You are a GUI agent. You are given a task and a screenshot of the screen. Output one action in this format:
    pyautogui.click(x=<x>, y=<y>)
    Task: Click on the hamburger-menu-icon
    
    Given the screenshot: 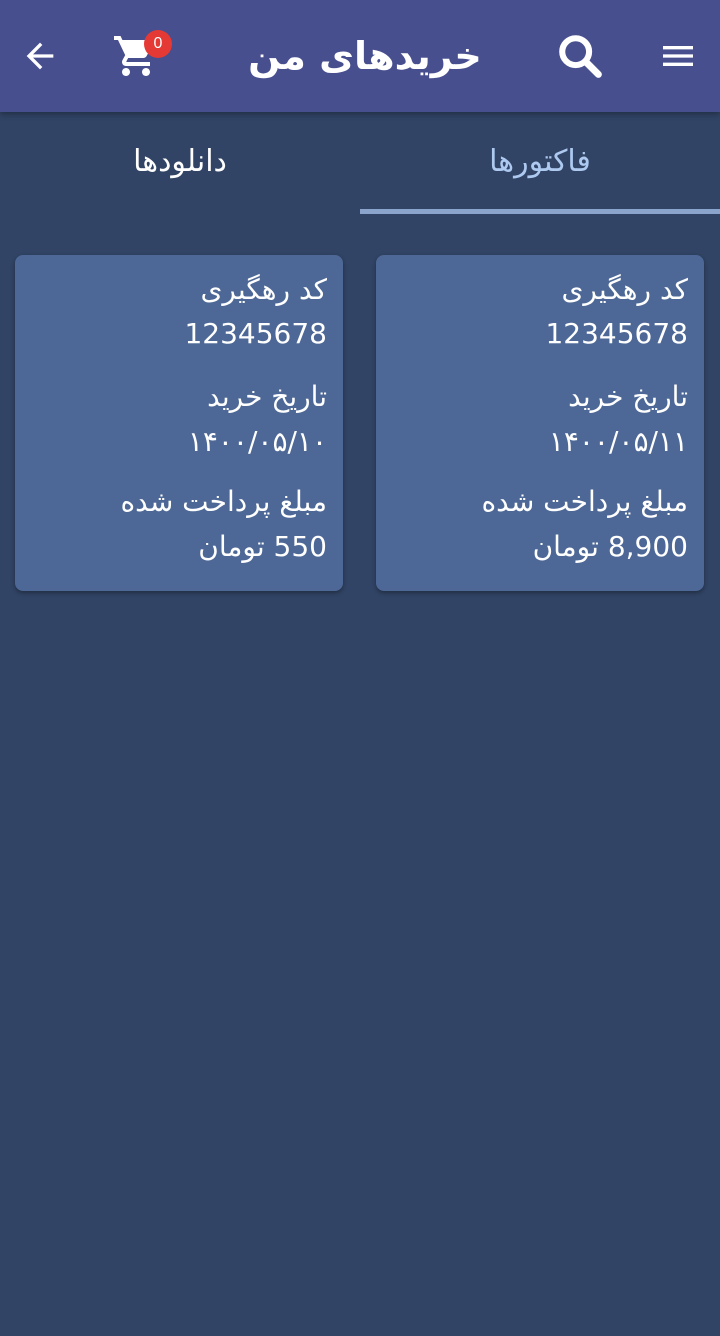 What is the action you would take?
    pyautogui.click(x=678, y=56)
    